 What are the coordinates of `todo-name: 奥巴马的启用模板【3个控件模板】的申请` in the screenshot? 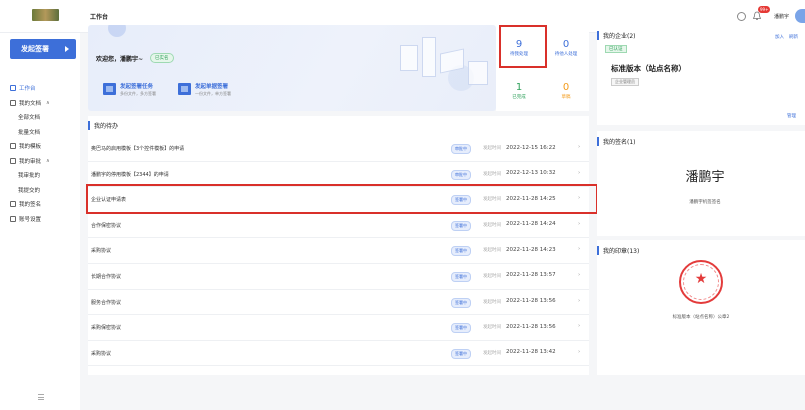 It's located at (138, 149).